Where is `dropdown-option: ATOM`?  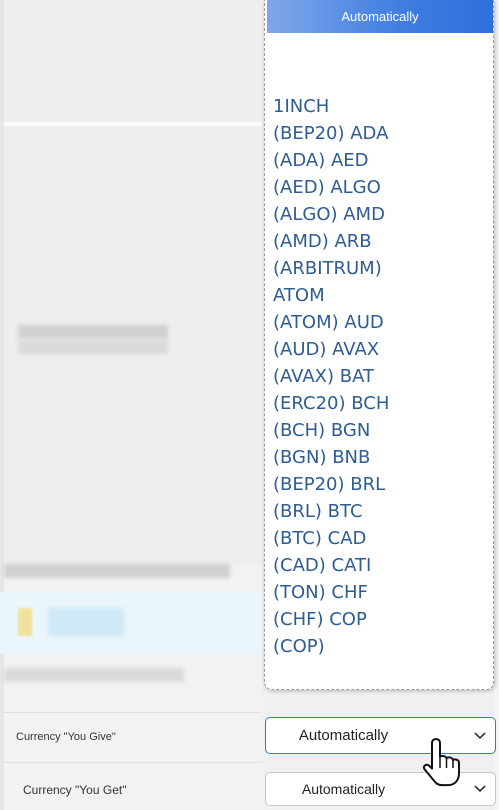
dropdown-option: ATOM is located at coordinates (331, 295).